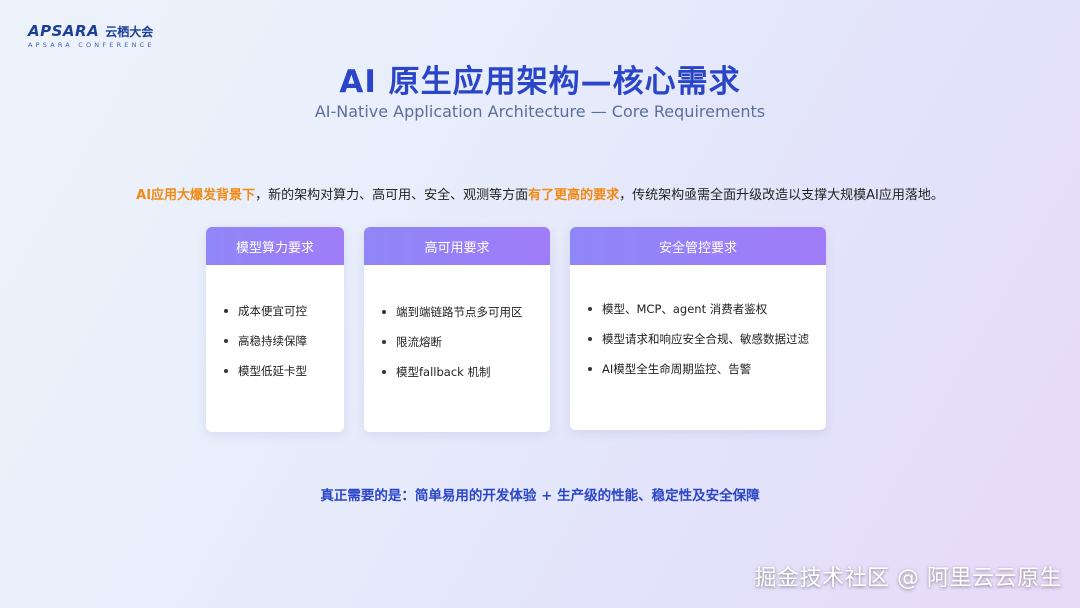 The width and height of the screenshot is (1080, 608). I want to click on logo-wordmark: APSARA, so click(64, 31).